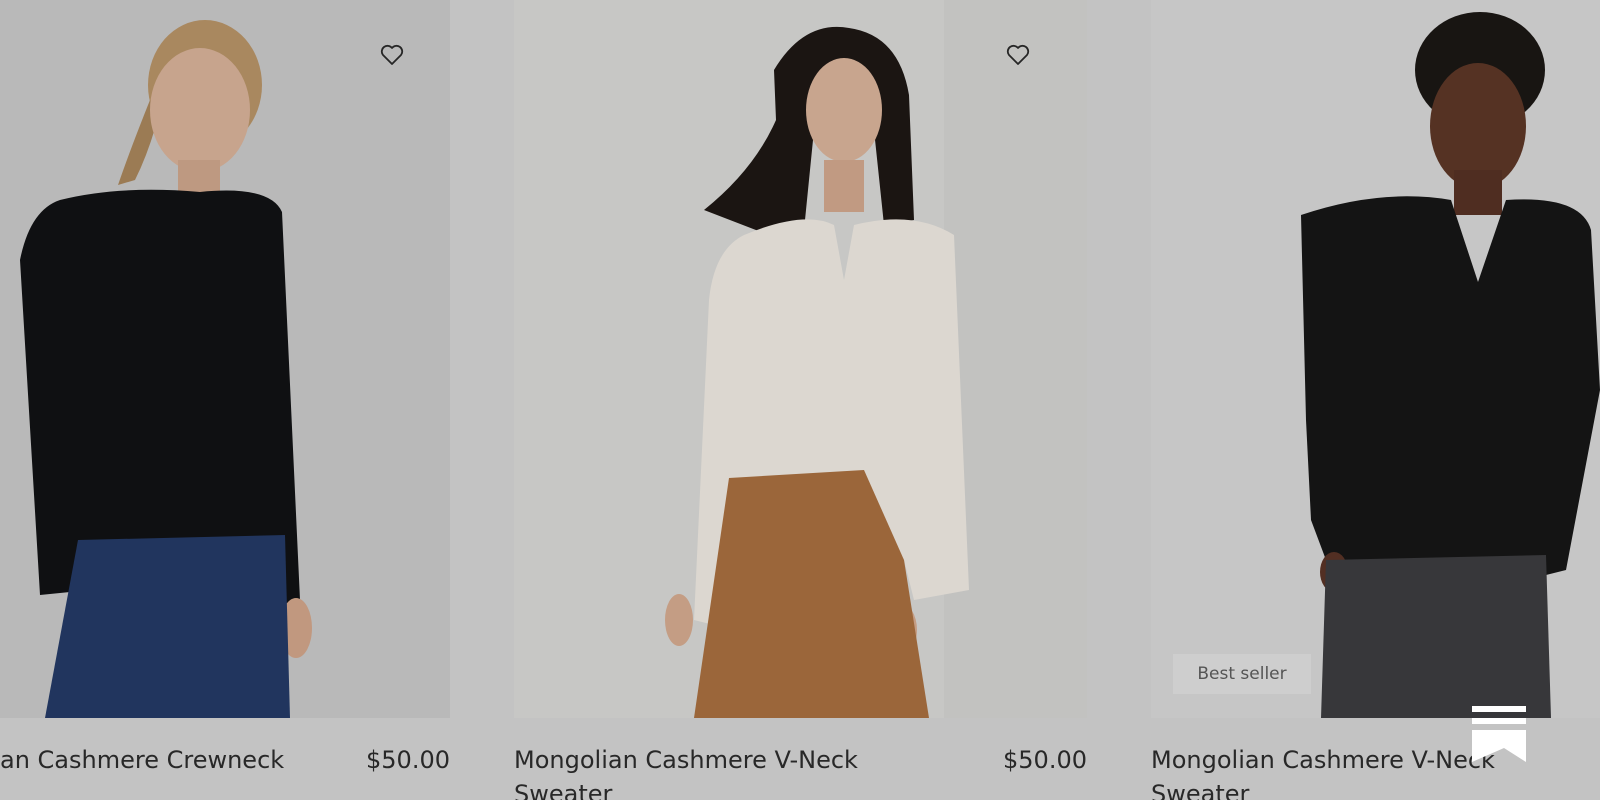  What do you see at coordinates (1242, 674) in the screenshot?
I see `best-seller-badge: Best seller` at bounding box center [1242, 674].